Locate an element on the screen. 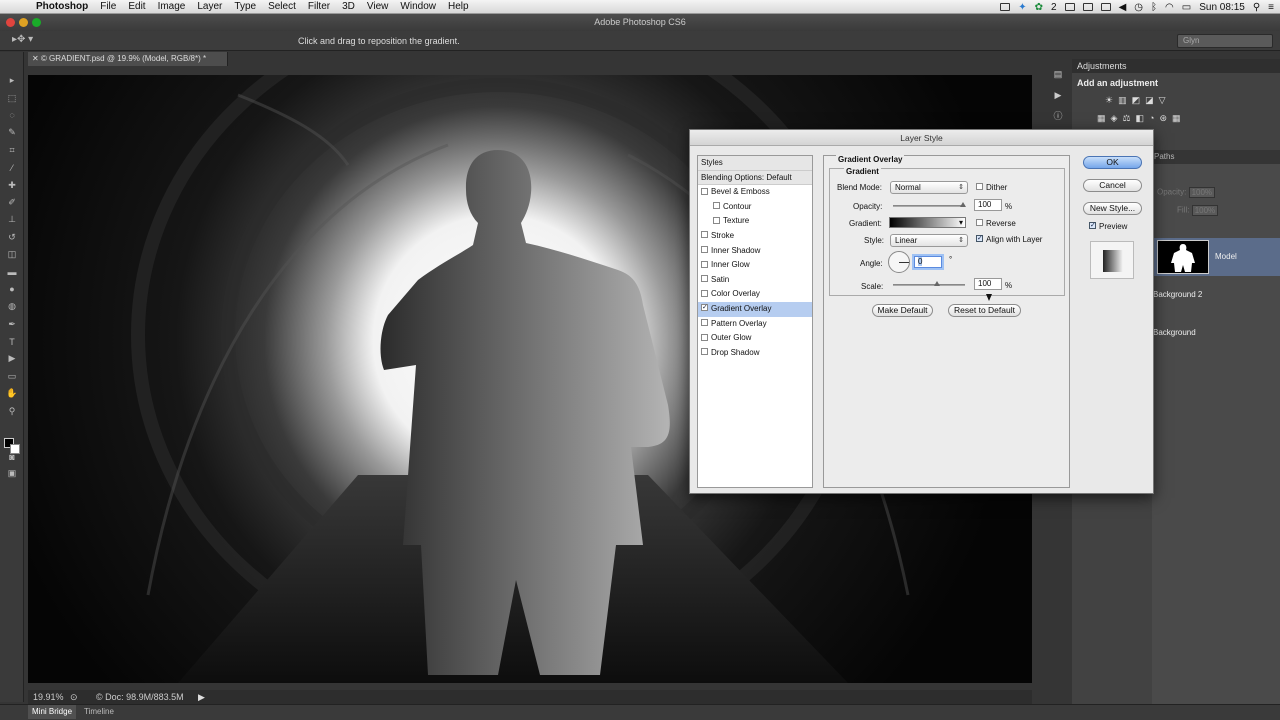 The width and height of the screenshot is (1280, 720). blending-options-item: Blending Options: Default is located at coordinates (755, 178).